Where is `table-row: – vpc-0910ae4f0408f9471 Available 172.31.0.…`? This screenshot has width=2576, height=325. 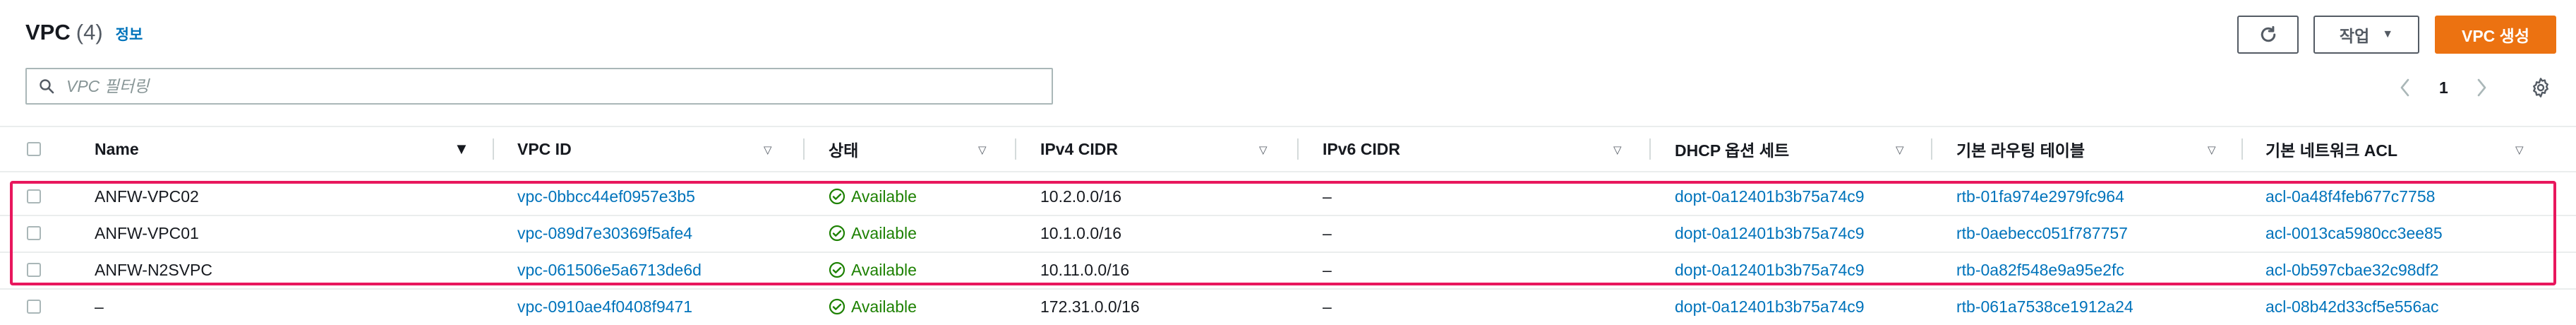 table-row: – vpc-0910ae4f0408f9471 Available 172.31.0.… is located at coordinates (1288, 306).